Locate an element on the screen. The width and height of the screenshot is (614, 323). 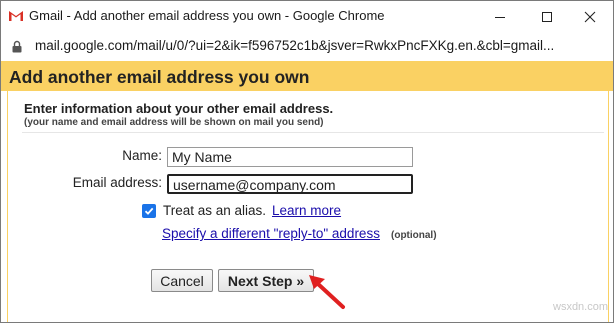
optional-note: (optional) is located at coordinates (414, 235).